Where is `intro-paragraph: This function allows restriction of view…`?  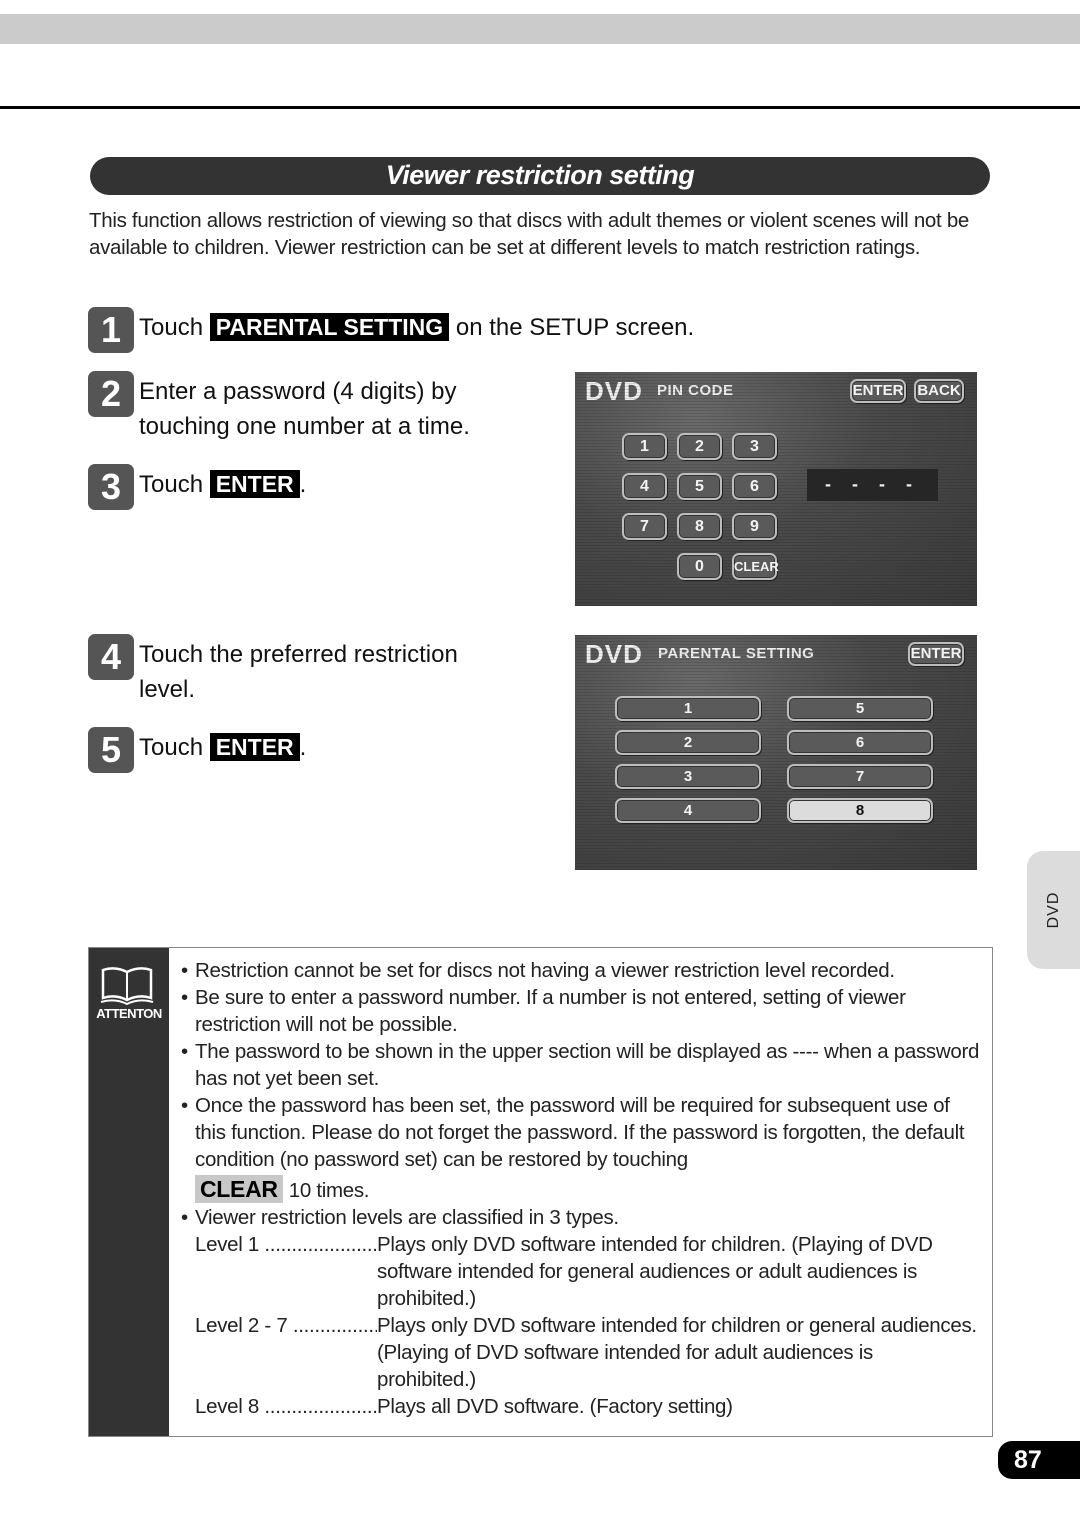 intro-paragraph: This function allows restriction of view… is located at coordinates (529, 234).